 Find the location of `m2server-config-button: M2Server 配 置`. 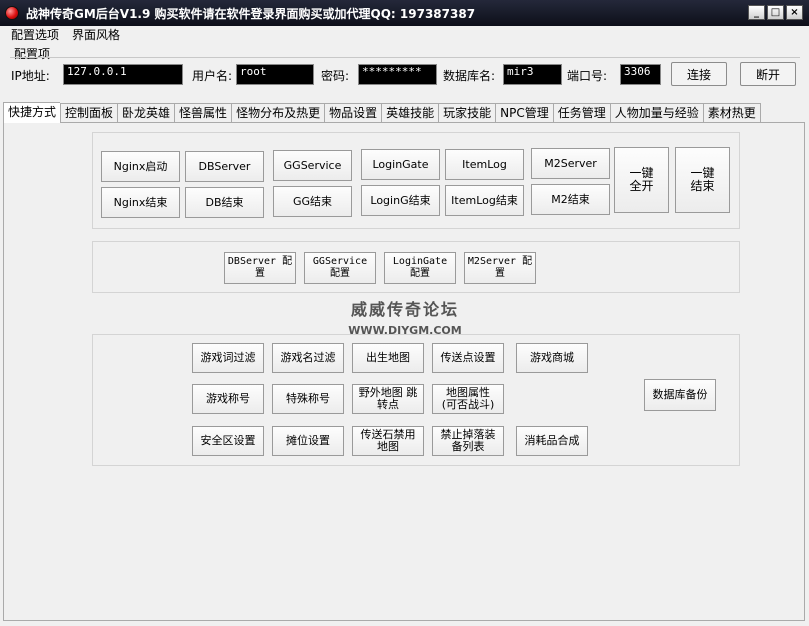

m2server-config-button: M2Server 配 置 is located at coordinates (500, 268).